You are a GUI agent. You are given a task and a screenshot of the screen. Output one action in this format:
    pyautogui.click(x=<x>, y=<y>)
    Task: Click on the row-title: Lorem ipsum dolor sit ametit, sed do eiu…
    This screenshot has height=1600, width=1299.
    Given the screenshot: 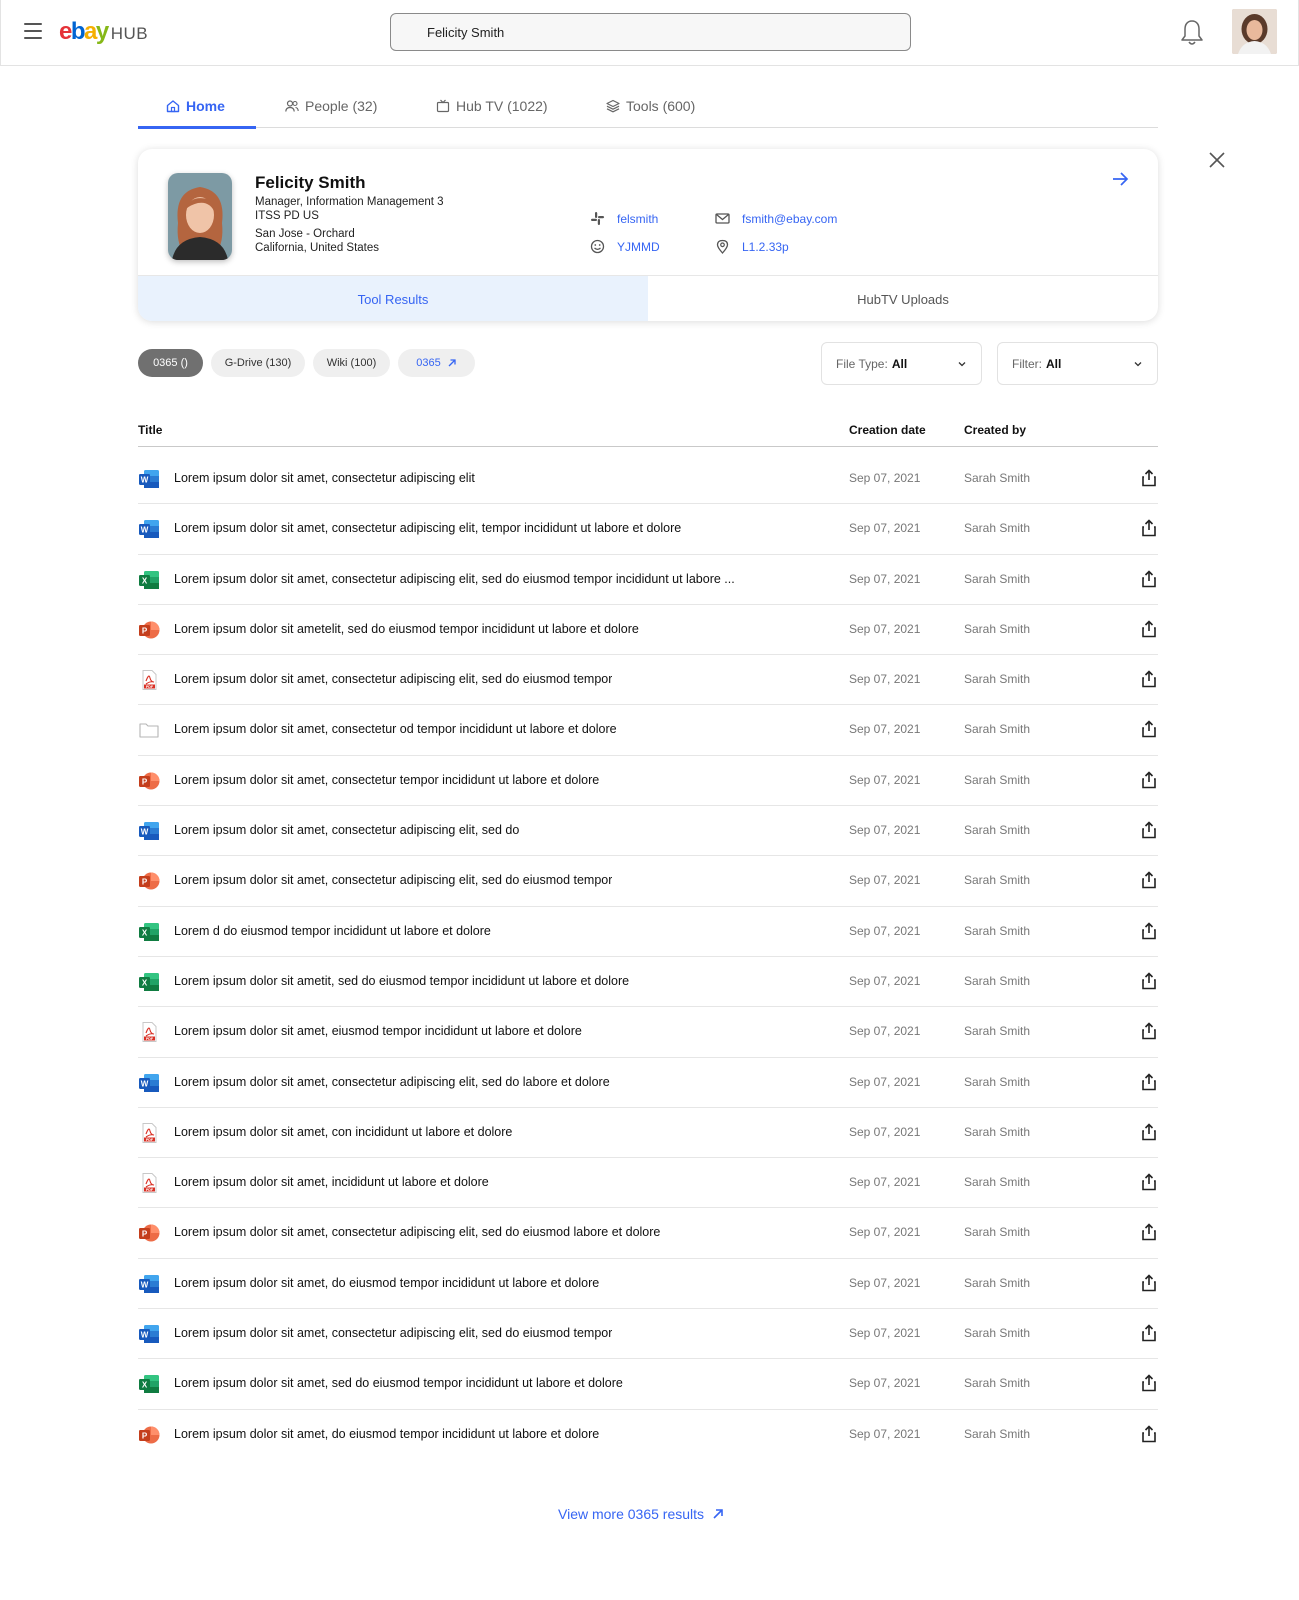 What is the action you would take?
    pyautogui.click(x=401, y=981)
    